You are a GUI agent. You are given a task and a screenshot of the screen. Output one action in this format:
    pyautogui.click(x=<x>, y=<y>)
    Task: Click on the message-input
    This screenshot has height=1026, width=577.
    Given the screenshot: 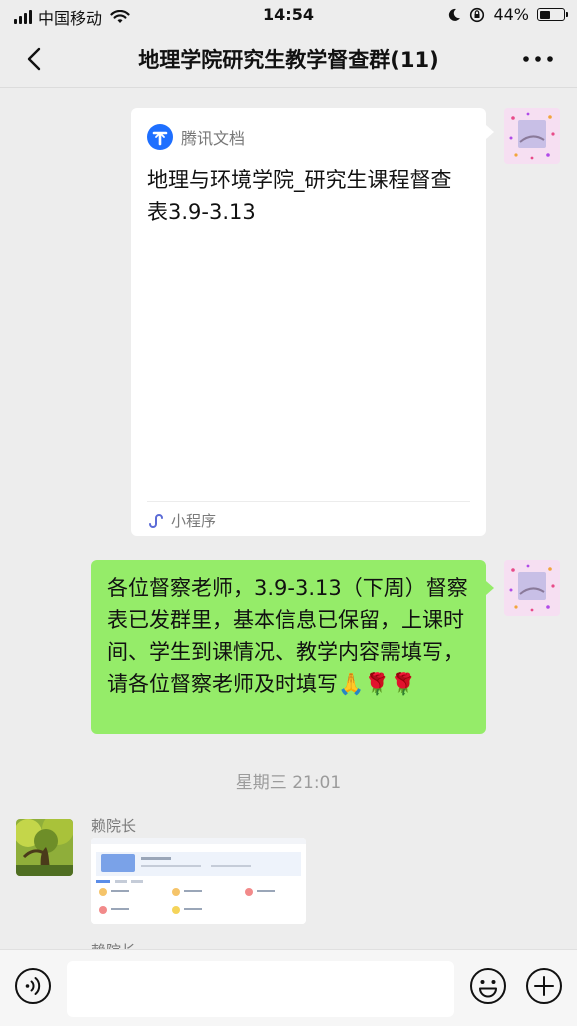 What is the action you would take?
    pyautogui.click(x=260, y=989)
    